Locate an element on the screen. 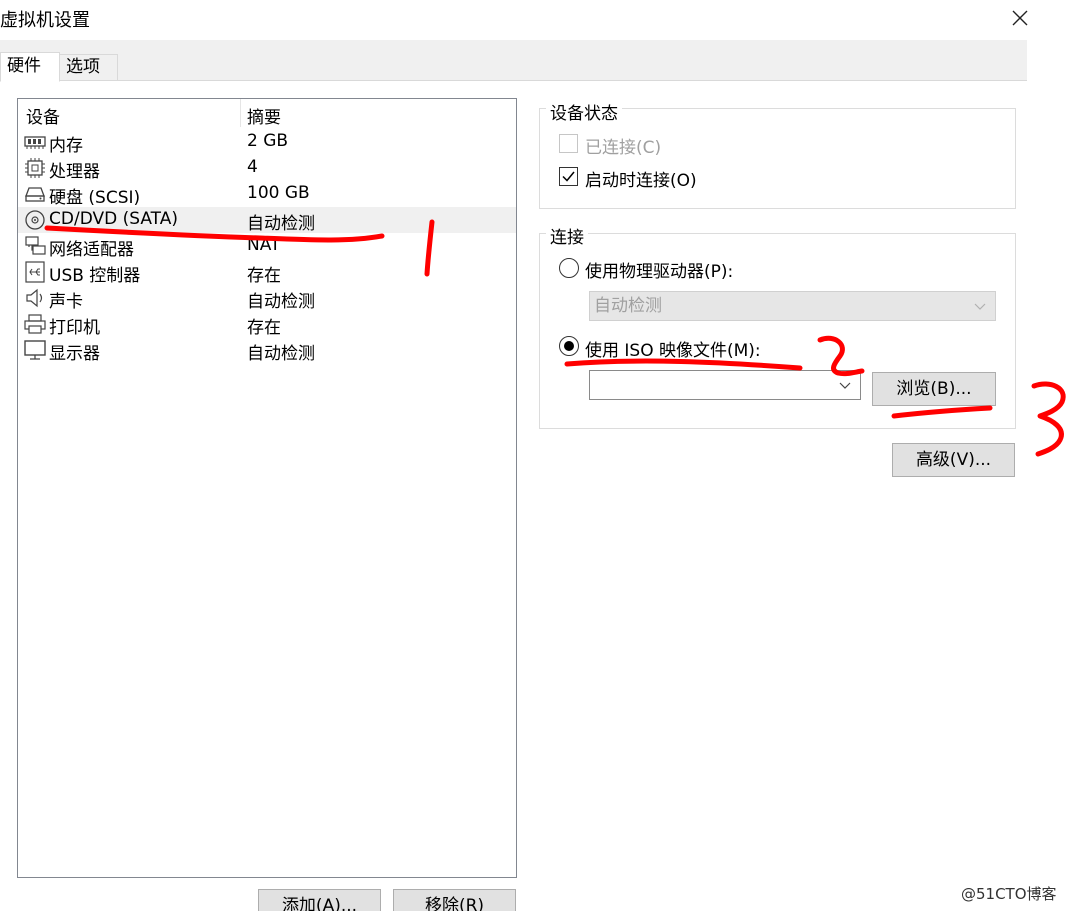  device-row-hard-disk: 硬盘 (SCSI) 100 GB is located at coordinates (267, 194).